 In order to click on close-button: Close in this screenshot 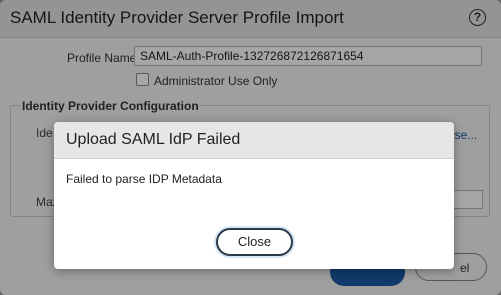, I will do `click(254, 242)`.